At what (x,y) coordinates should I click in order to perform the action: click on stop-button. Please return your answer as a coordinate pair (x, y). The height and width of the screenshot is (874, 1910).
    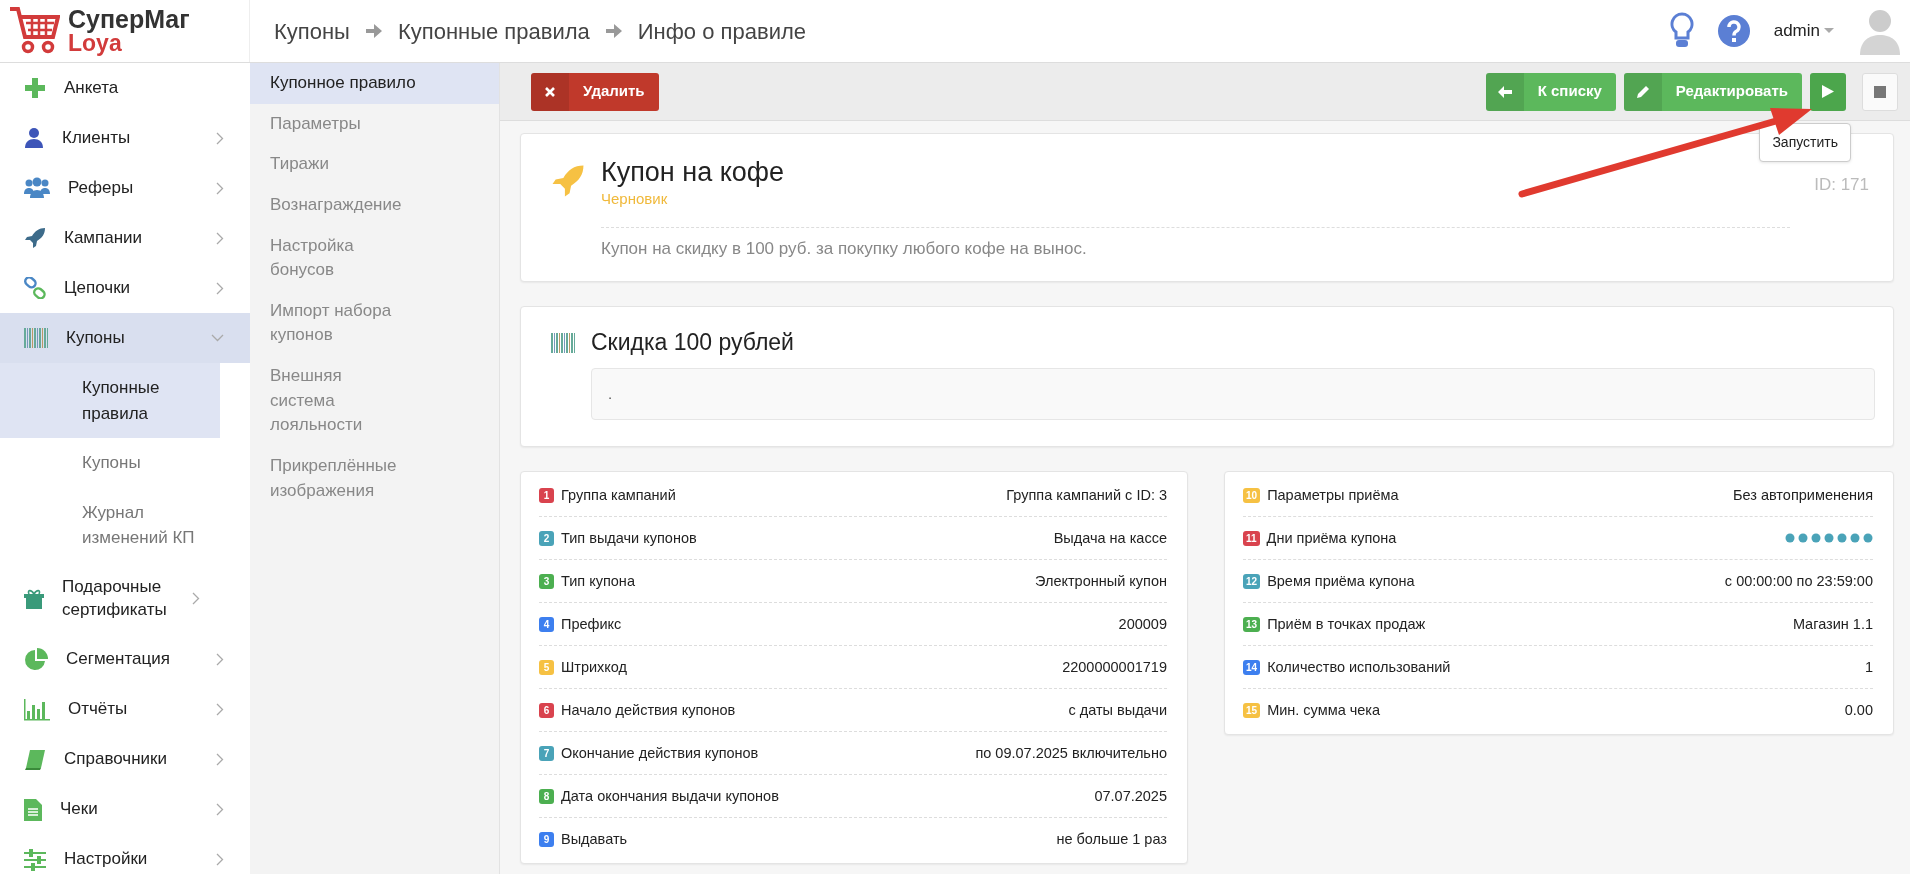
    Looking at the image, I should click on (1880, 91).